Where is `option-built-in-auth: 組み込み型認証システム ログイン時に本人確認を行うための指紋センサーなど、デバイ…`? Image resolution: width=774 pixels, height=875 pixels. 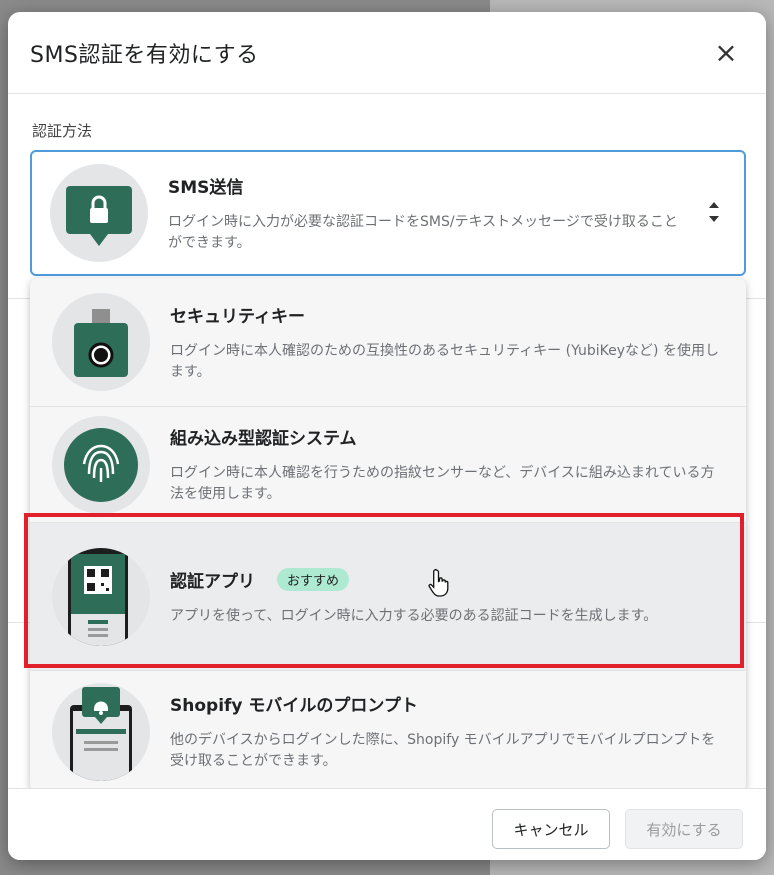 option-built-in-auth: 組み込み型認証システム ログイン時に本人確認を行うための指紋センサーなど、デバイ… is located at coordinates (388, 465).